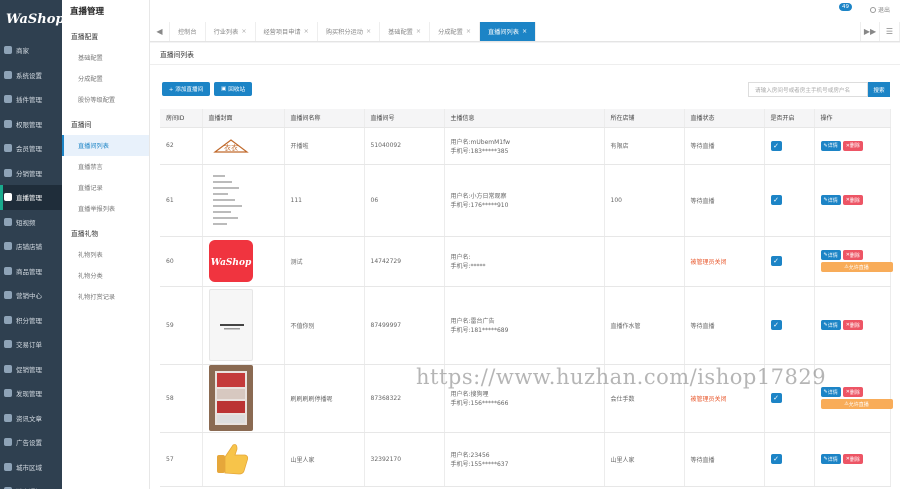 The height and width of the screenshot is (489, 900). What do you see at coordinates (644, 261) in the screenshot?
I see `shop-name` at bounding box center [644, 261].